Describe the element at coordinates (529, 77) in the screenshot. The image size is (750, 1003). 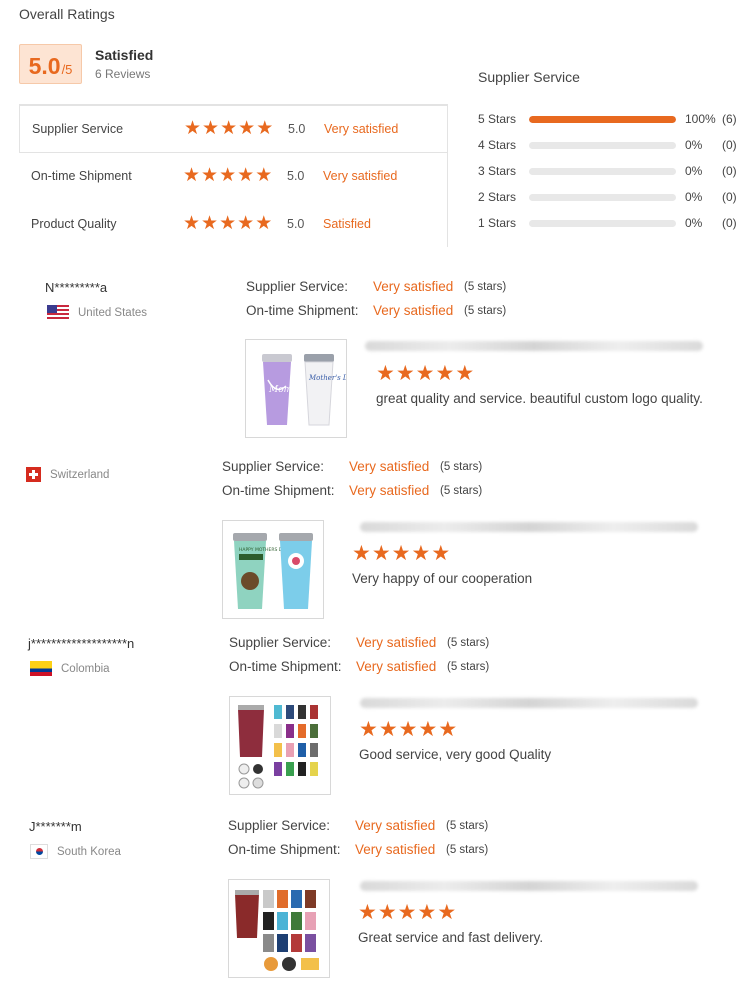
I see `breakdown-title: Supplier Service` at that location.